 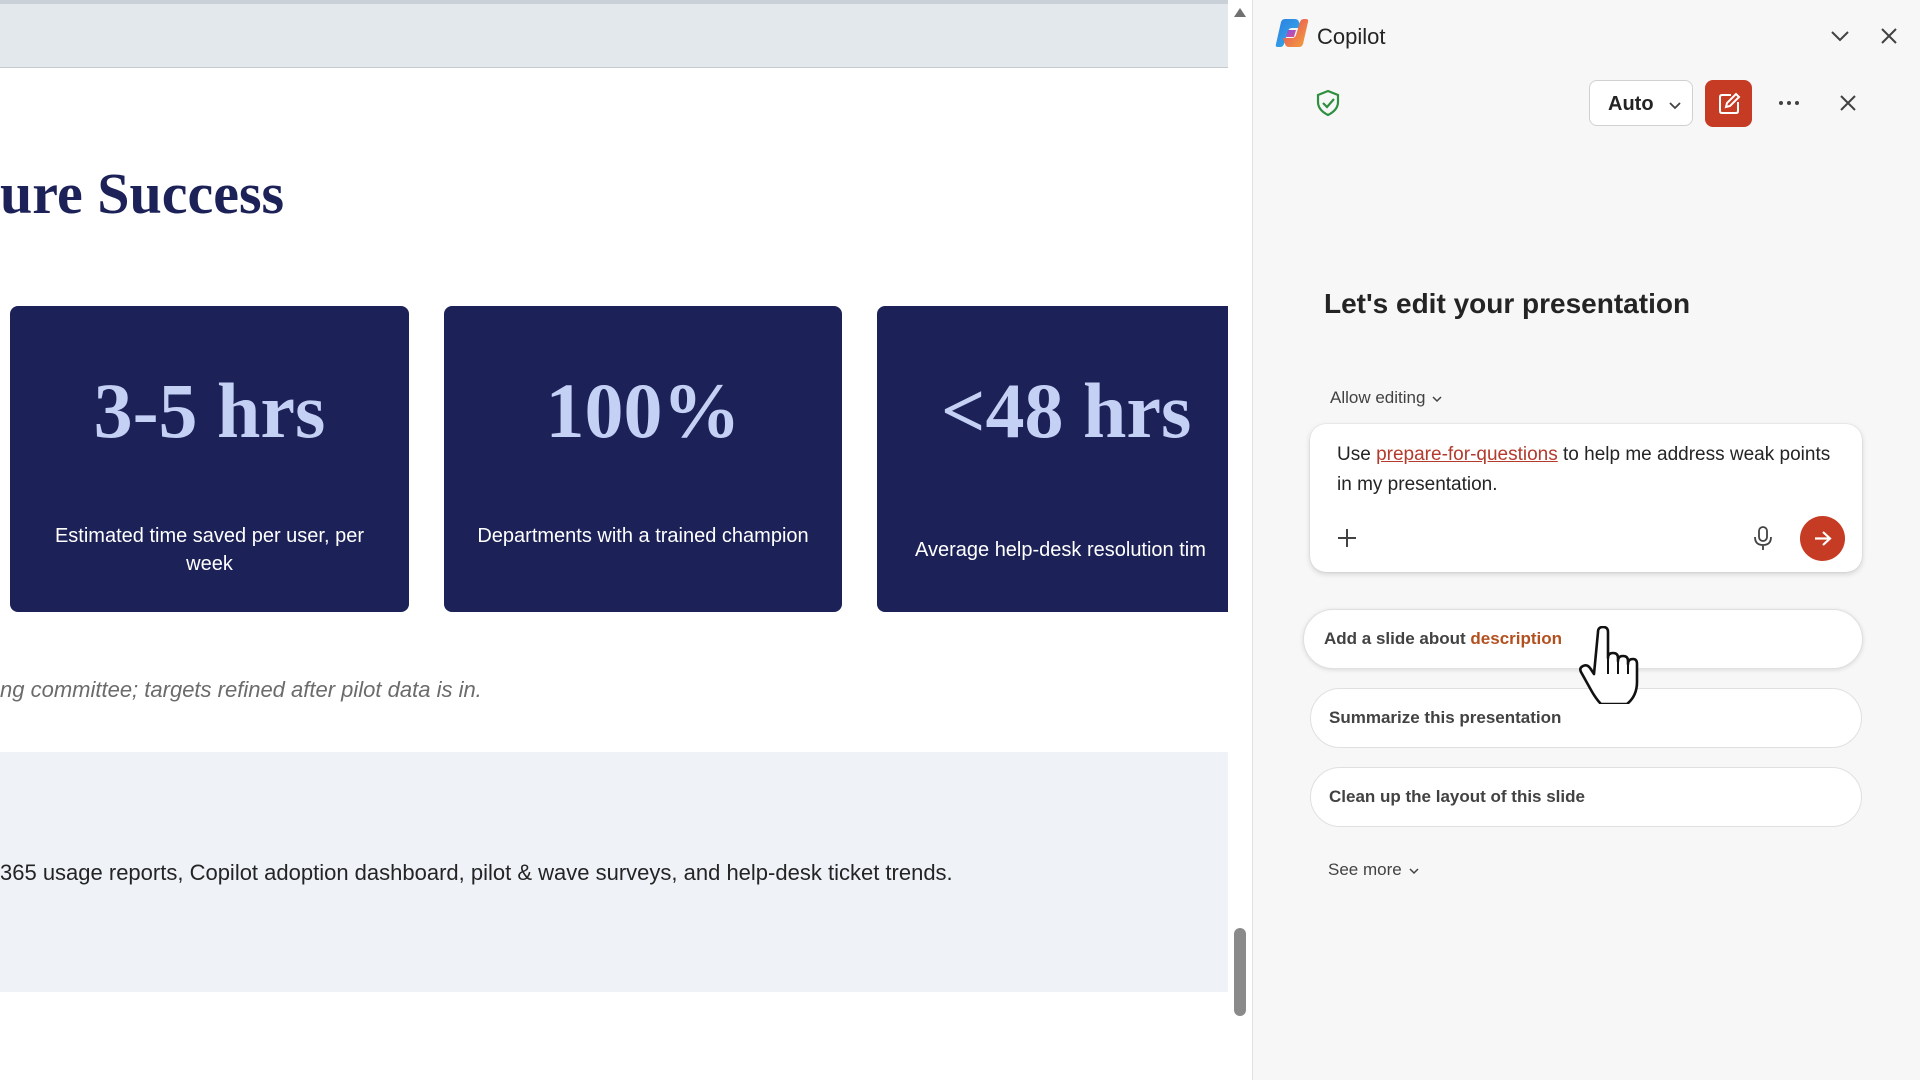 I want to click on new-chat-button, so click(x=1728, y=103).